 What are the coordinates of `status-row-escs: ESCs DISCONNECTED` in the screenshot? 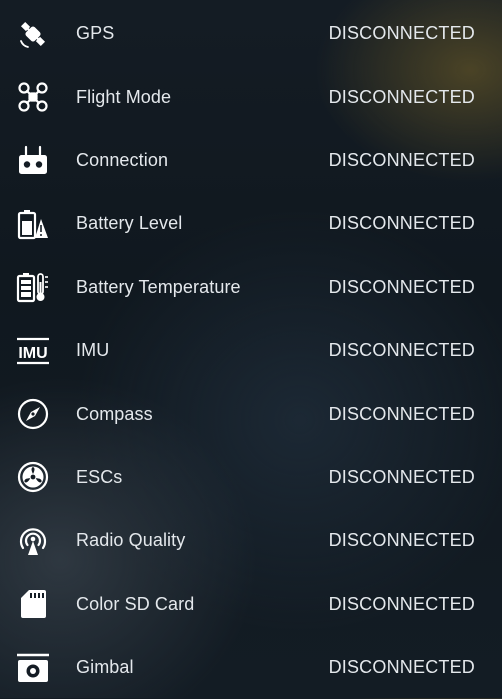 It's located at (251, 477).